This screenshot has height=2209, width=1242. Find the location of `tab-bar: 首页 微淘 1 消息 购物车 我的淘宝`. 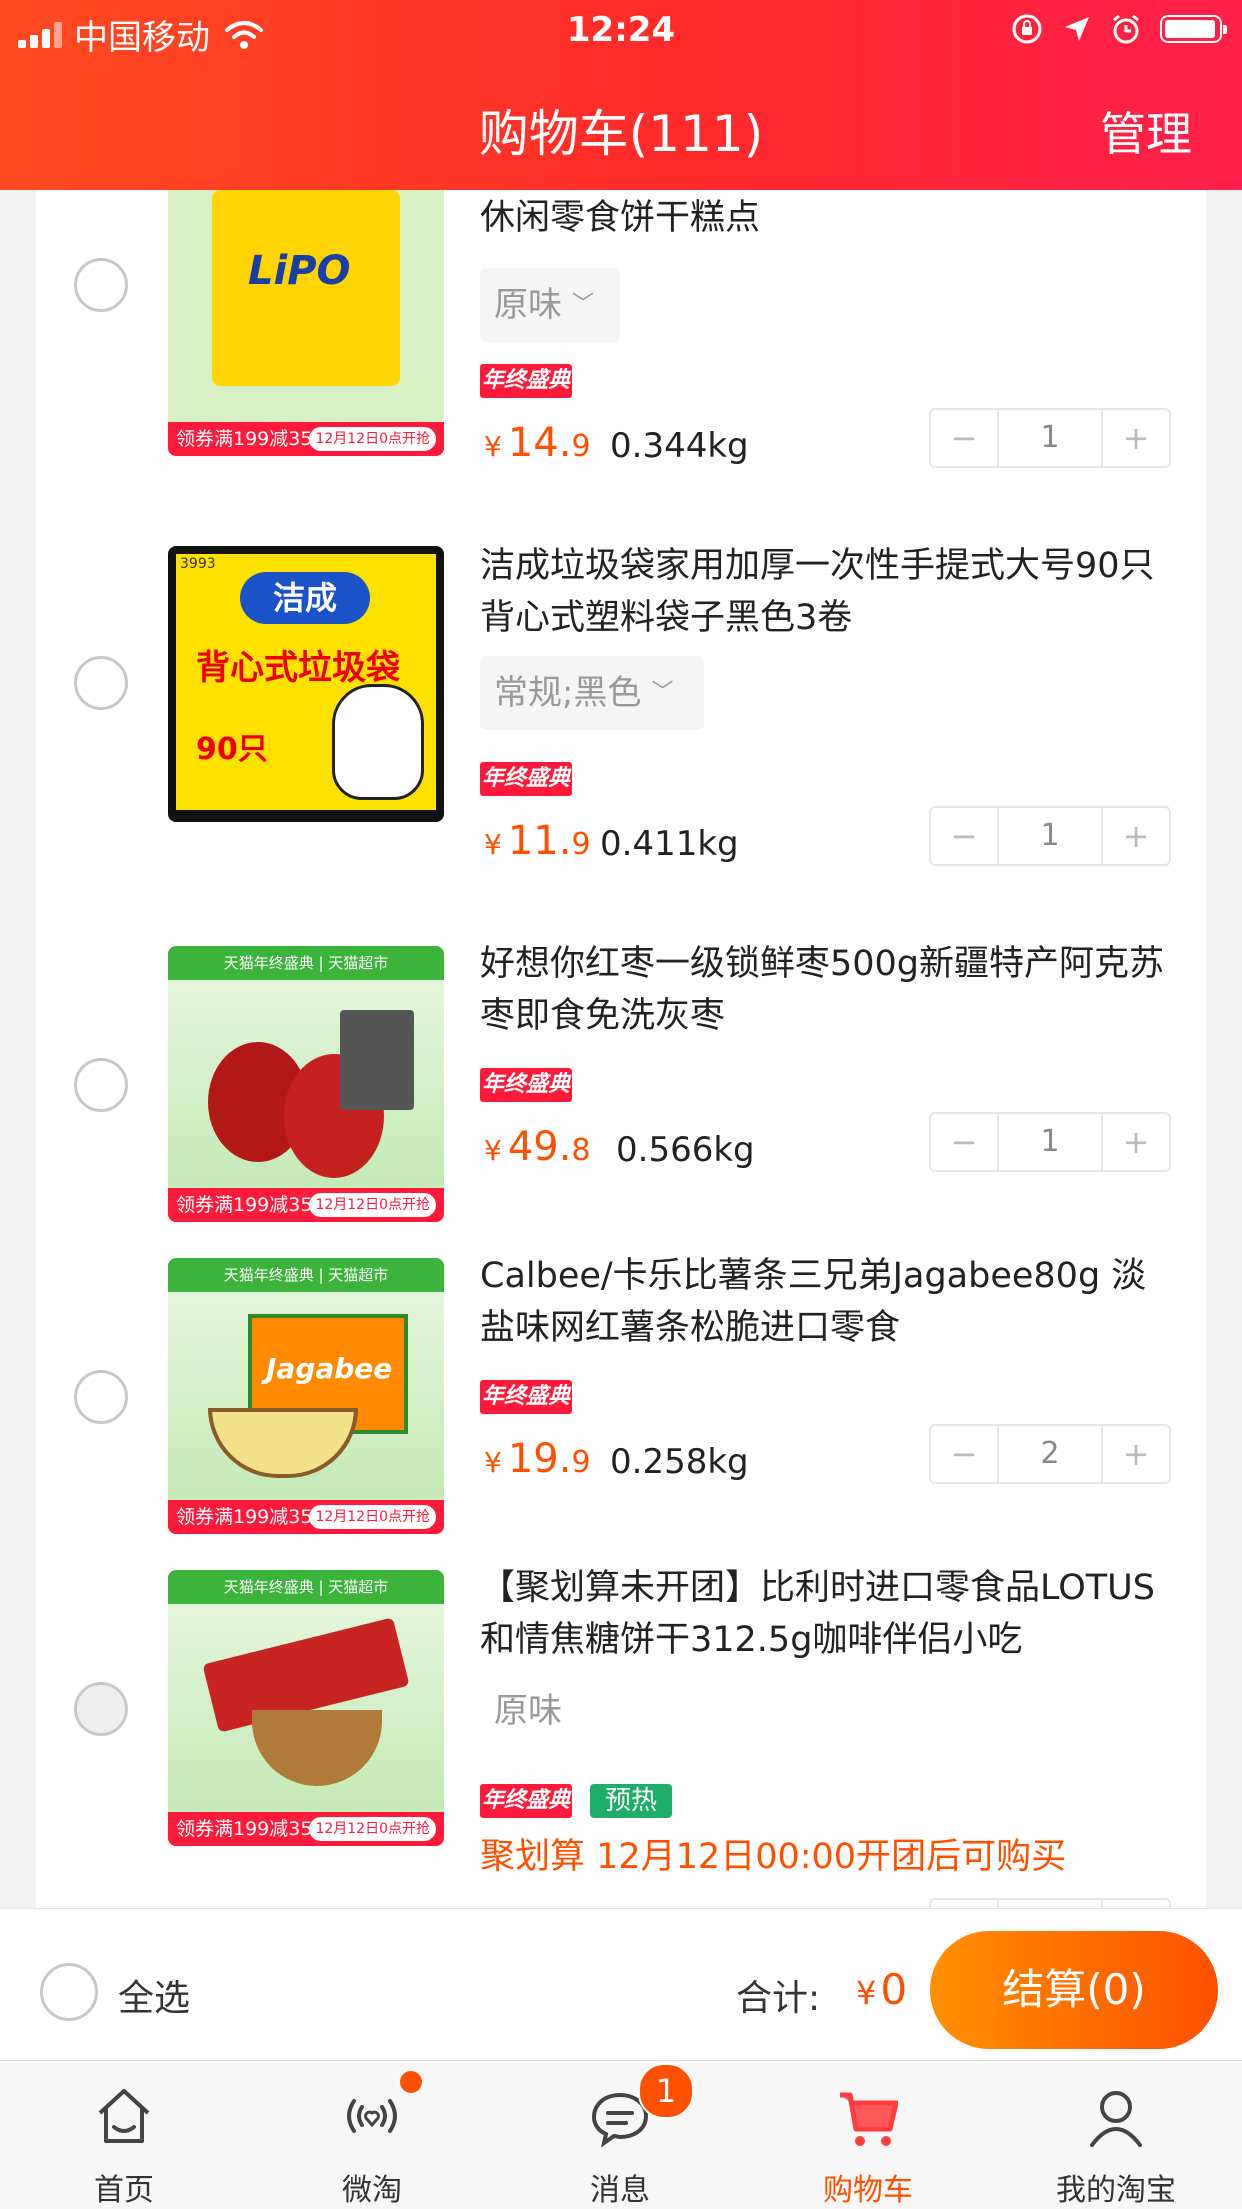

tab-bar: 首页 微淘 1 消息 购物车 我的淘宝 is located at coordinates (621, 2134).